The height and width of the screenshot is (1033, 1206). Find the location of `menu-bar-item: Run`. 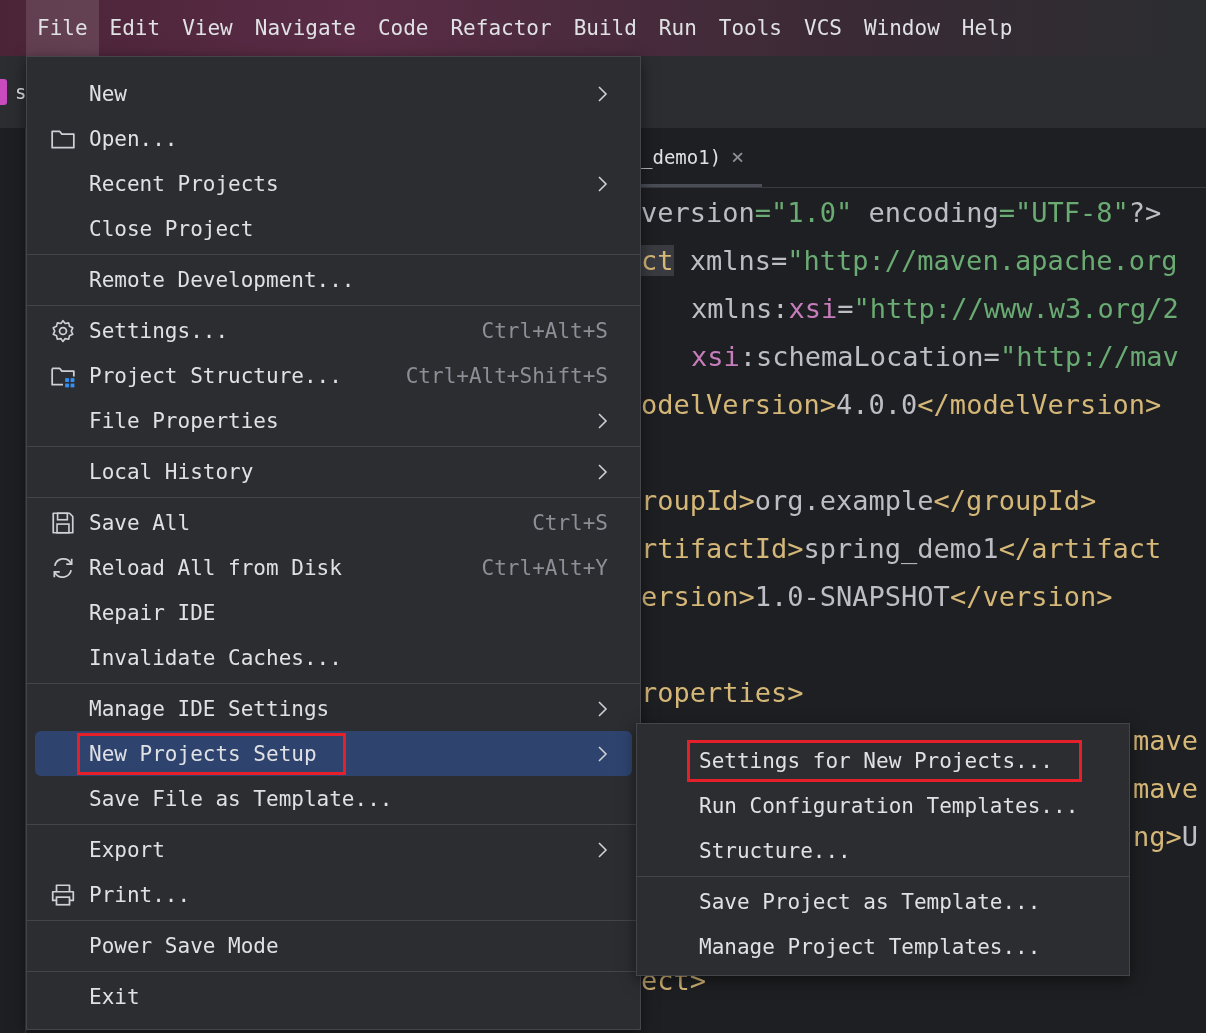

menu-bar-item: Run is located at coordinates (677, 28).